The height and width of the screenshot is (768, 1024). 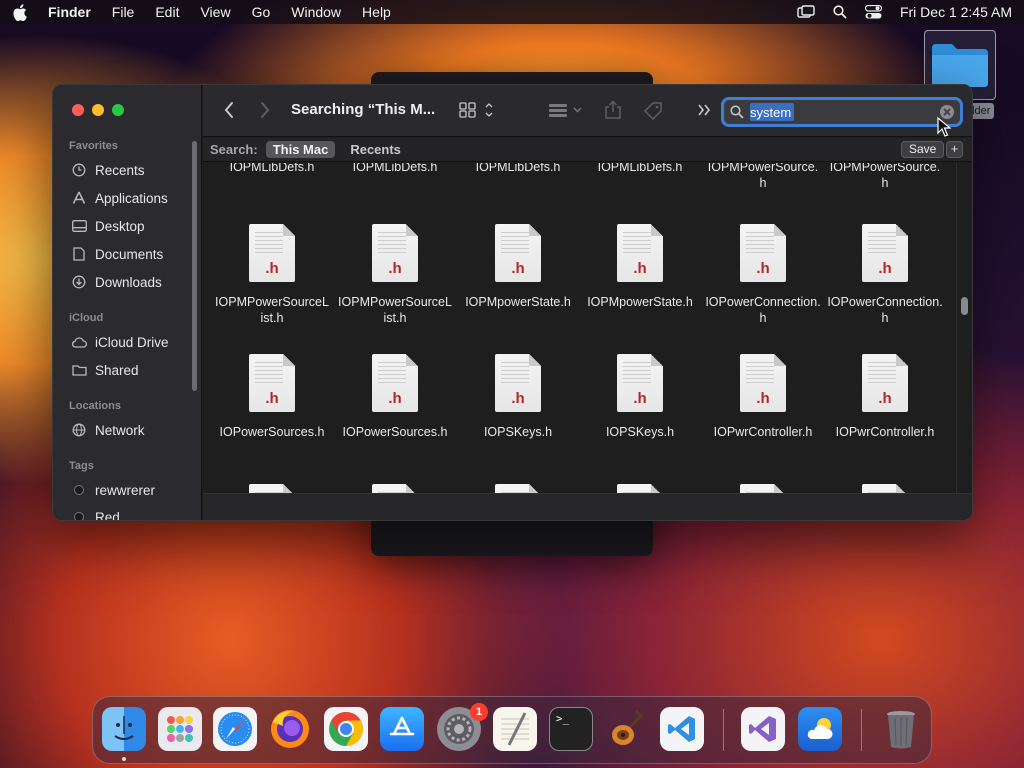 What do you see at coordinates (123, 12) in the screenshot?
I see `menu-file: File` at bounding box center [123, 12].